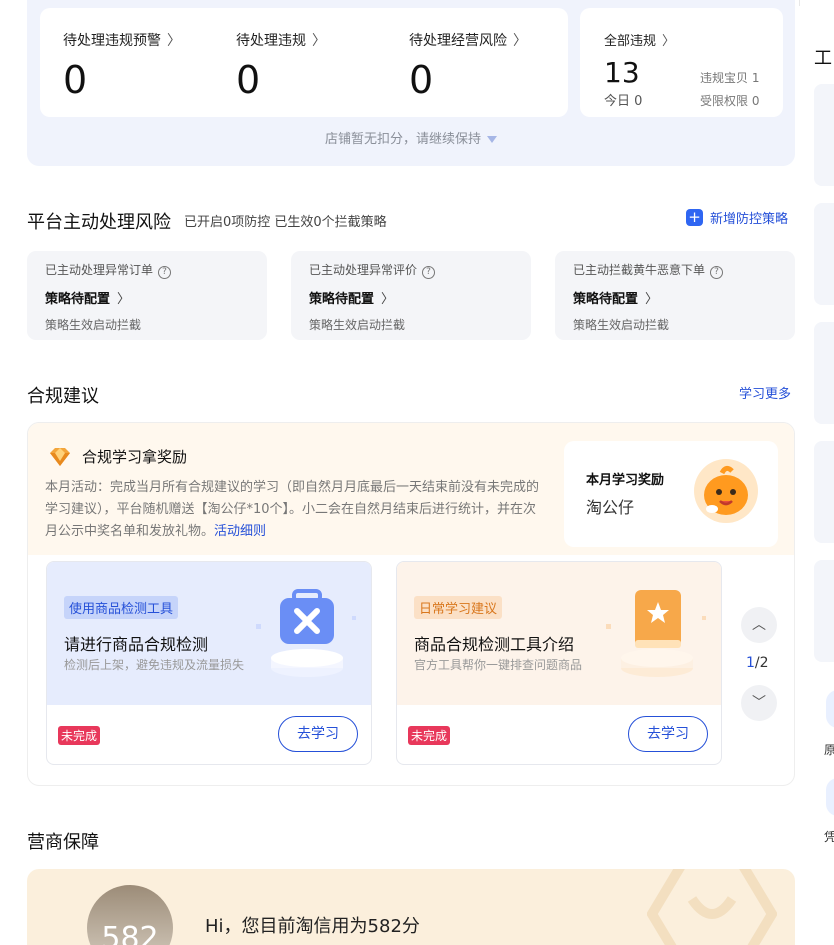 The image size is (834, 945). Describe the element at coordinates (281, 67) in the screenshot. I see `pending-violation-stat: 待处理违规〉 0` at that location.